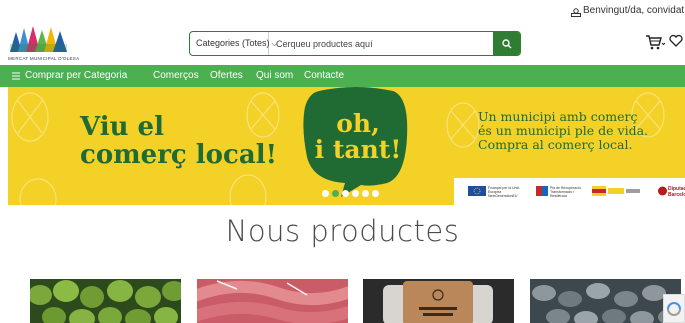 The width and height of the screenshot is (685, 323). I want to click on heart-icon, so click(676, 41).